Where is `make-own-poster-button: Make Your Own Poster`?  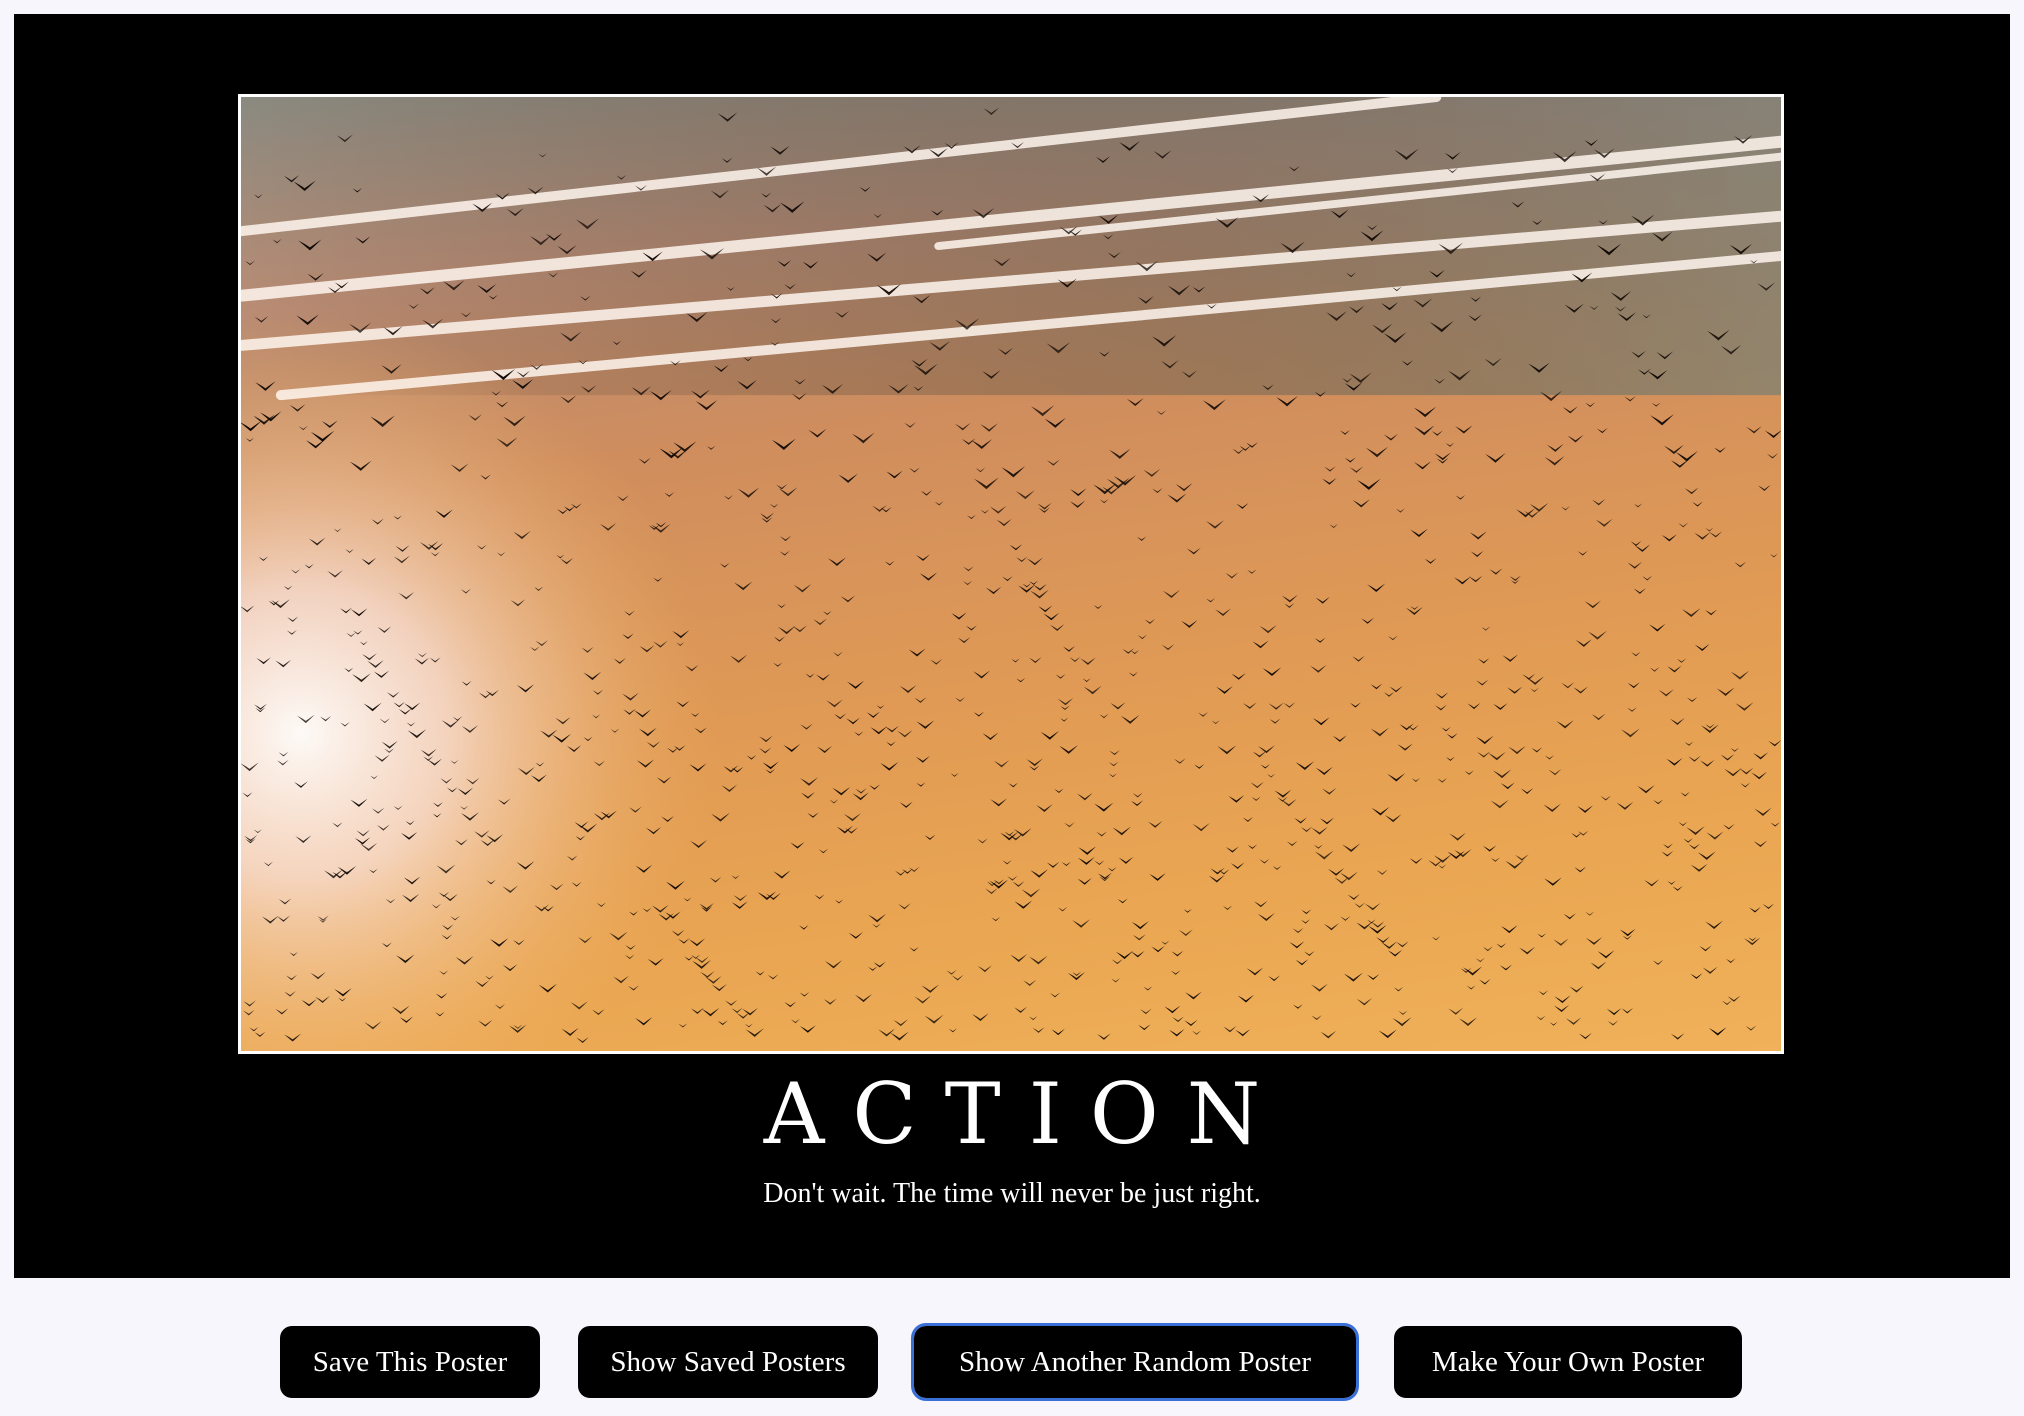 make-own-poster-button: Make Your Own Poster is located at coordinates (1568, 1362).